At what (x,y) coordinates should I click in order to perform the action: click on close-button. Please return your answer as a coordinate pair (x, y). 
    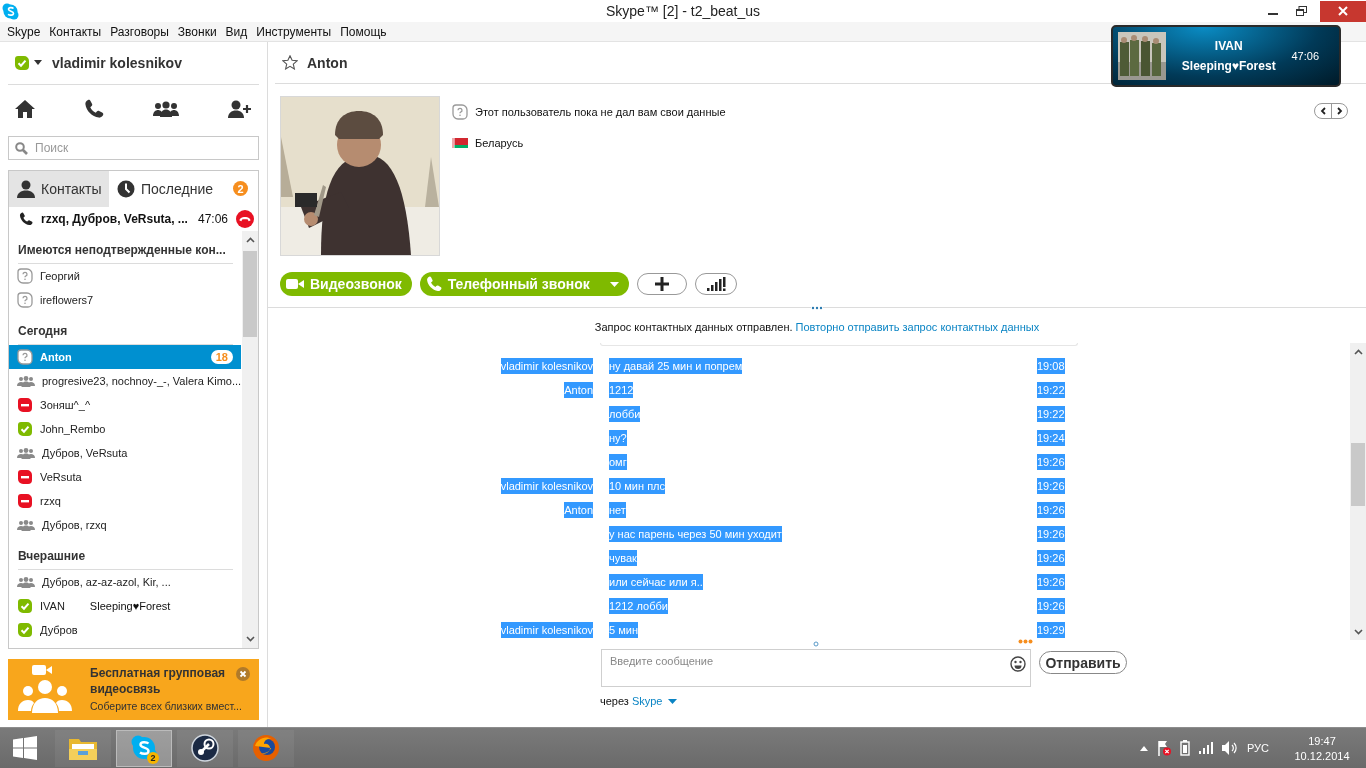
    Looking at the image, I should click on (1343, 11).